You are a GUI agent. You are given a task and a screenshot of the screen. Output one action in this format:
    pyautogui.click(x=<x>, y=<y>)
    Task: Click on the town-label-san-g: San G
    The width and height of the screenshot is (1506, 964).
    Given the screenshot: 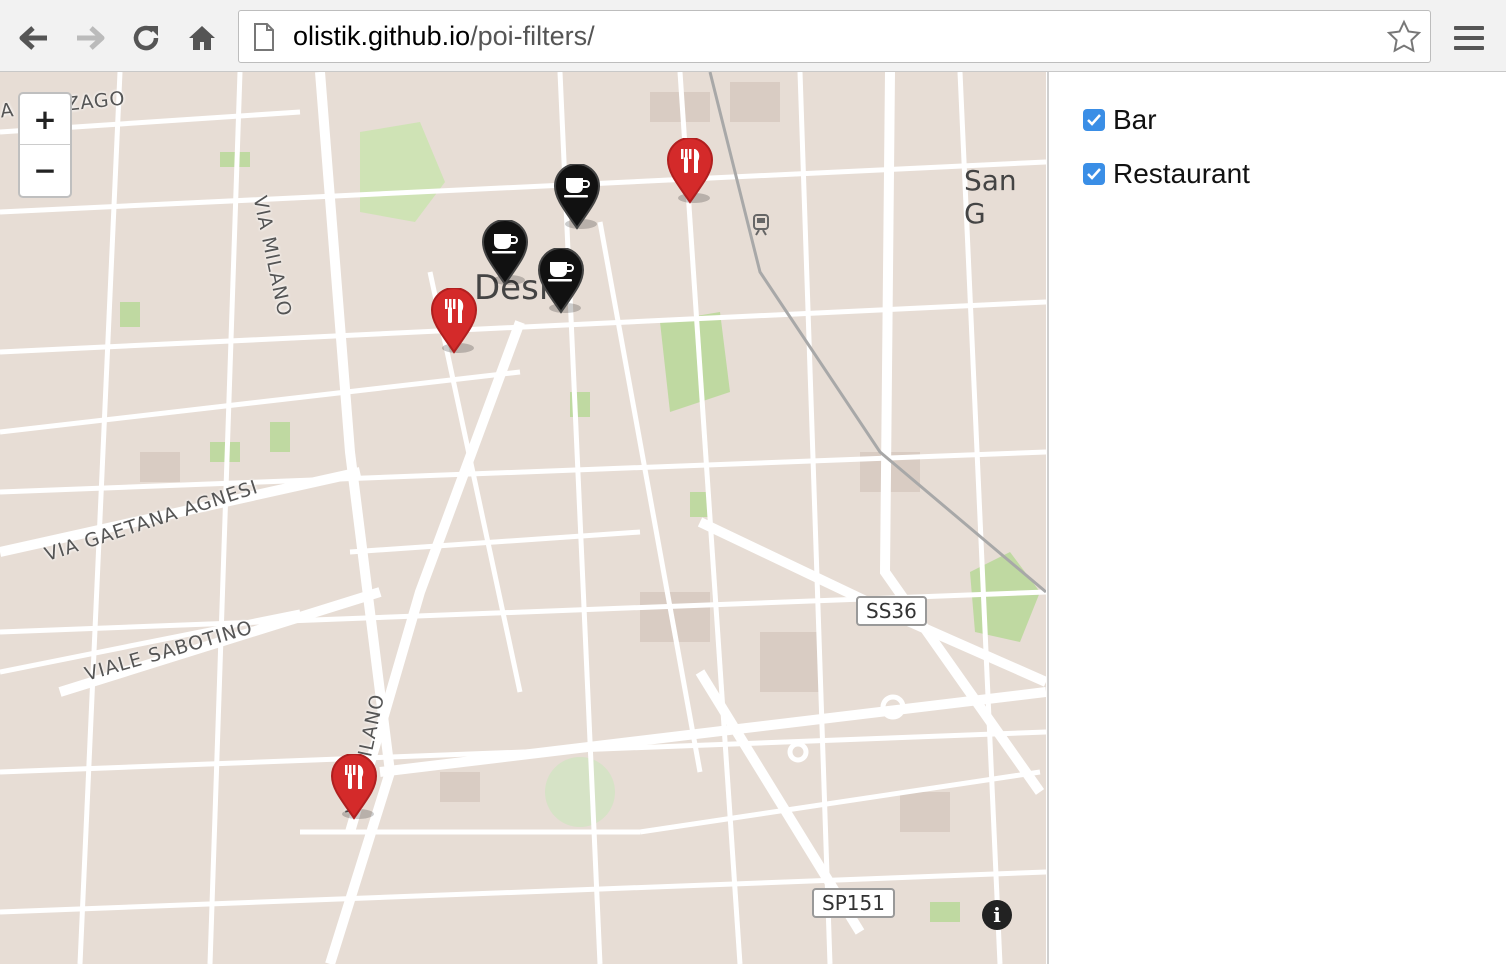 What is the action you would take?
    pyautogui.click(x=990, y=197)
    